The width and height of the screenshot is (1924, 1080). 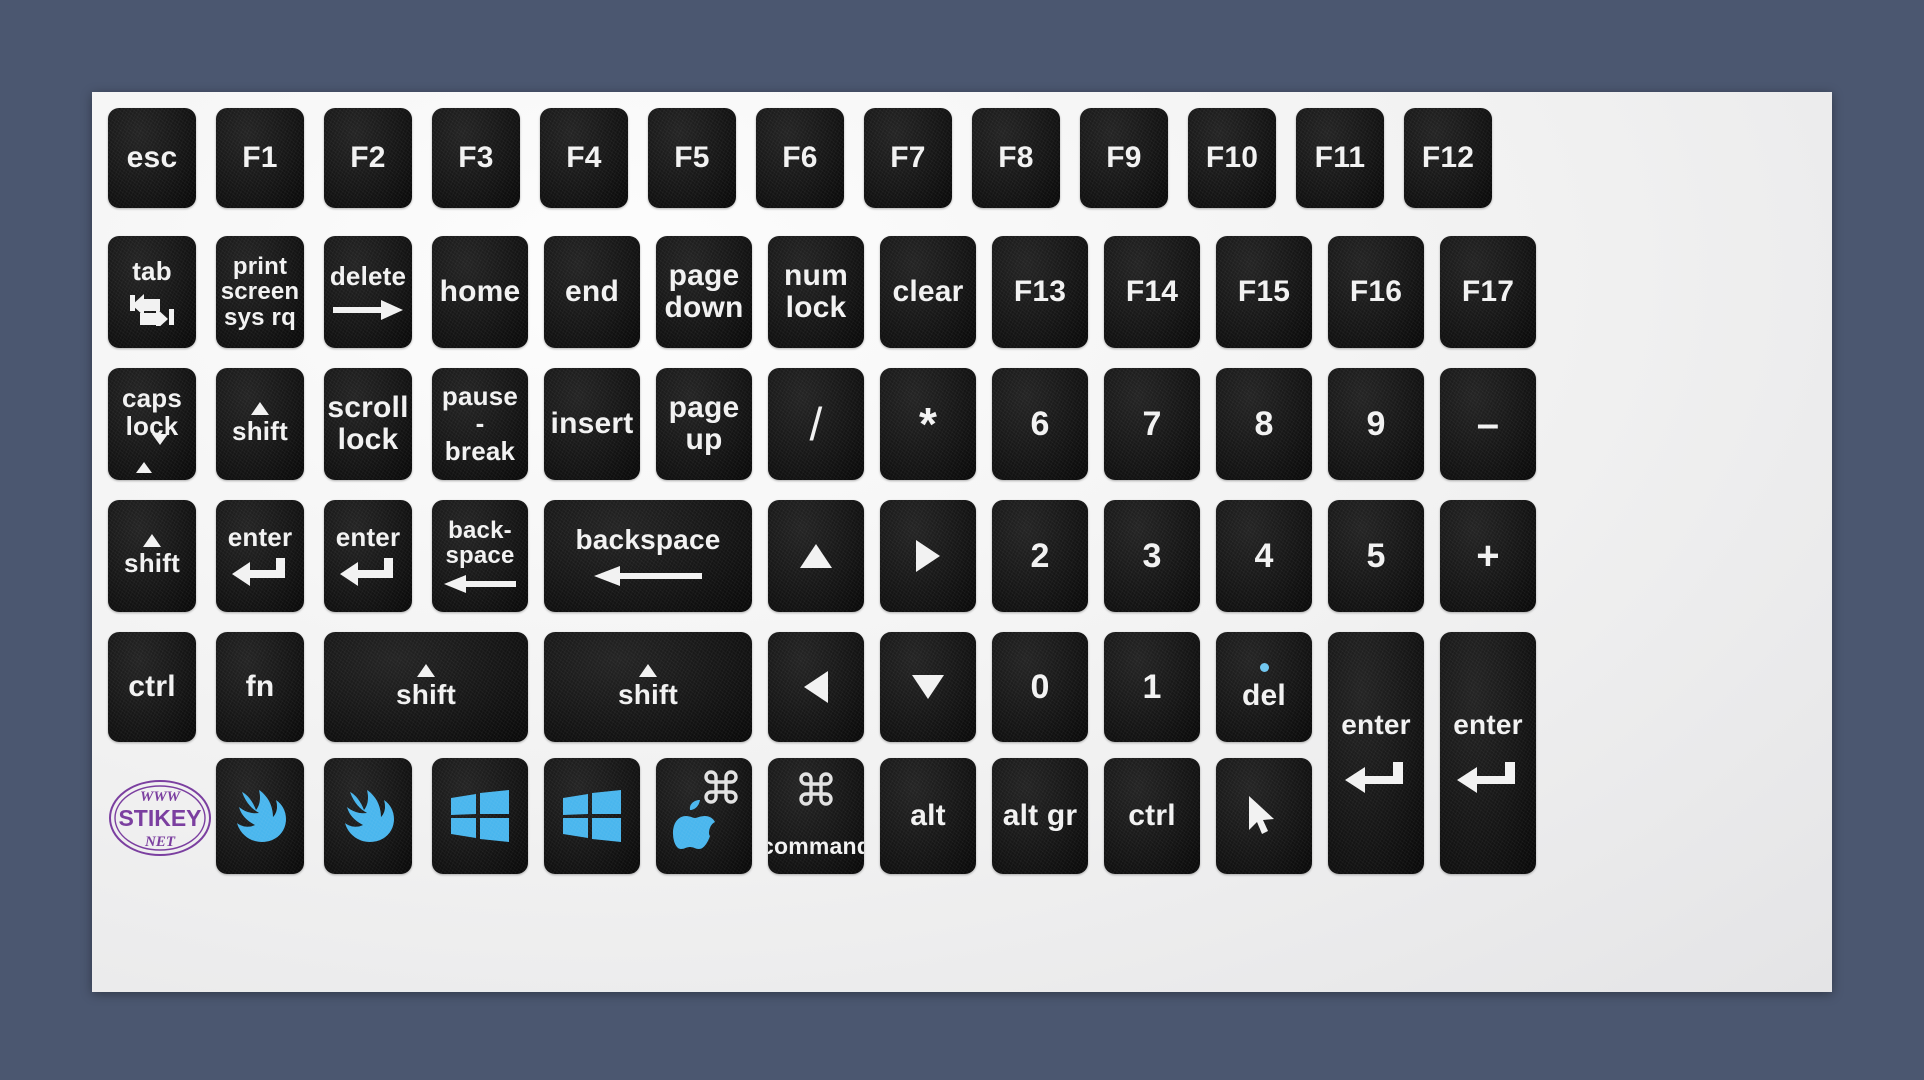 What do you see at coordinates (1488, 292) in the screenshot?
I see `key-f17: F17` at bounding box center [1488, 292].